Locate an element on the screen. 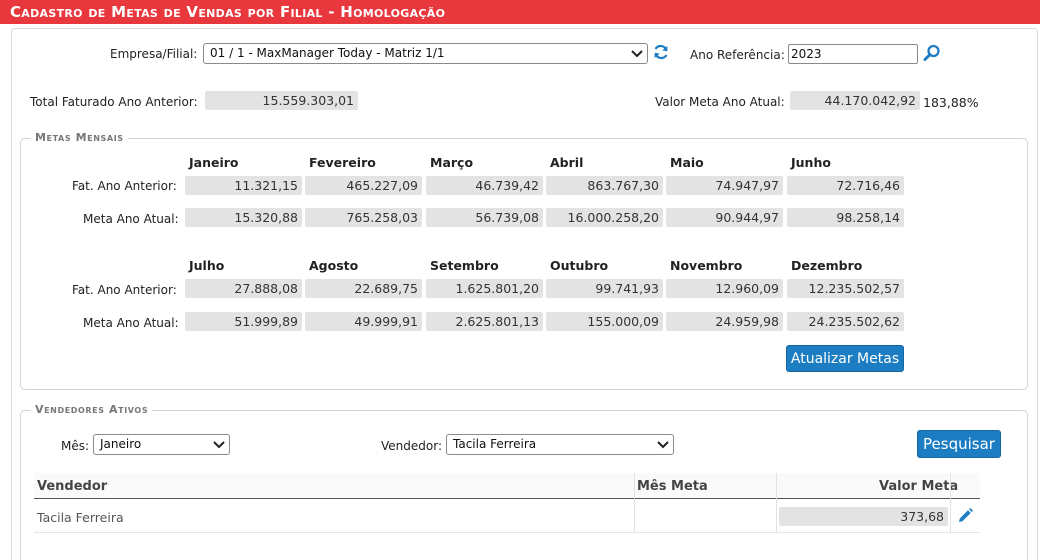 This screenshot has width=1040, height=560. month-header: Outubro is located at coordinates (579, 265).